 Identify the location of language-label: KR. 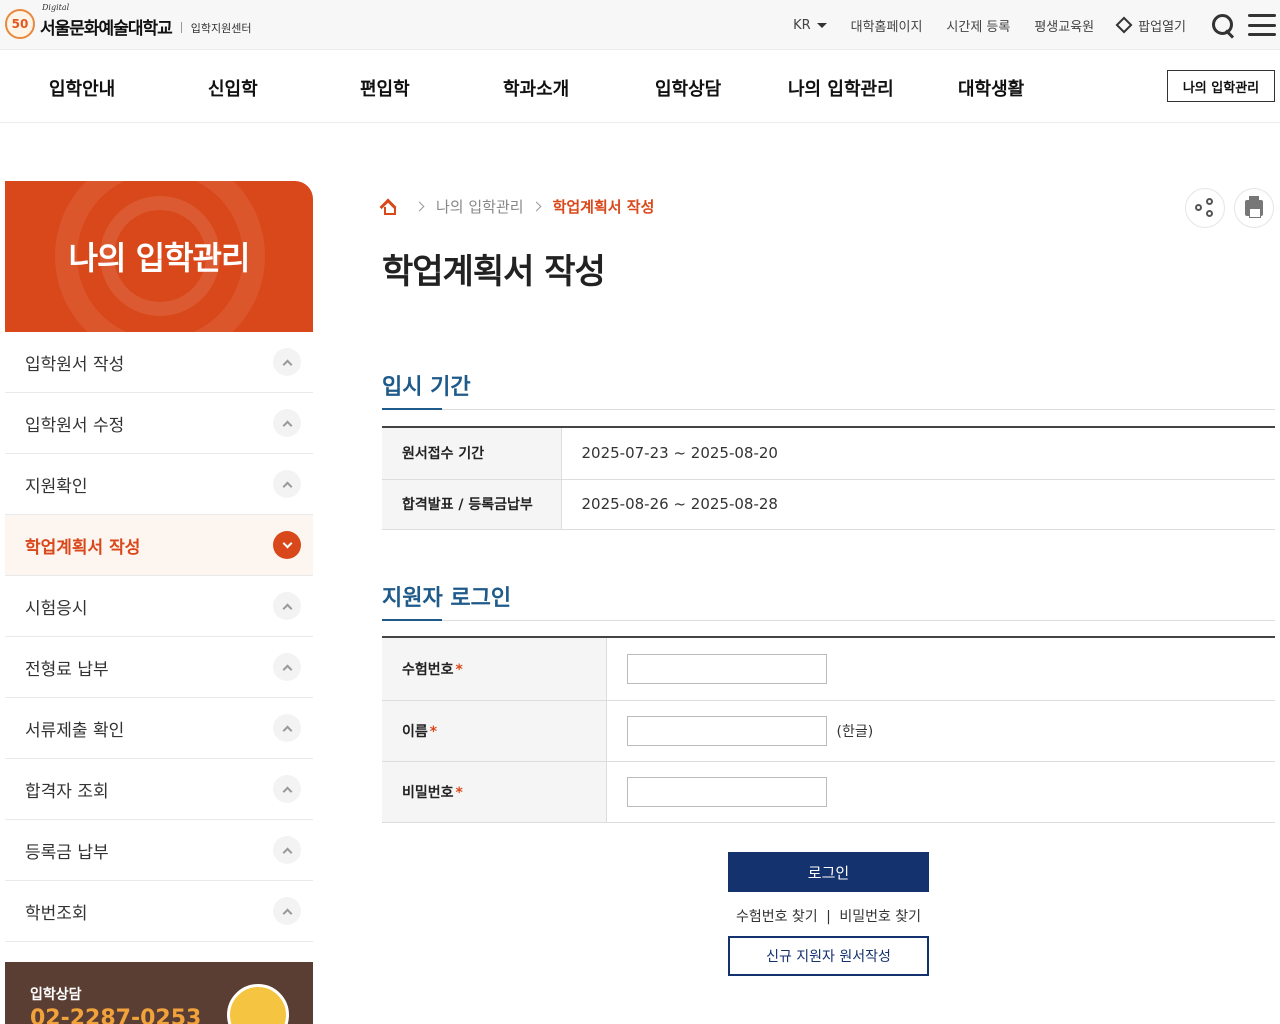
(802, 25).